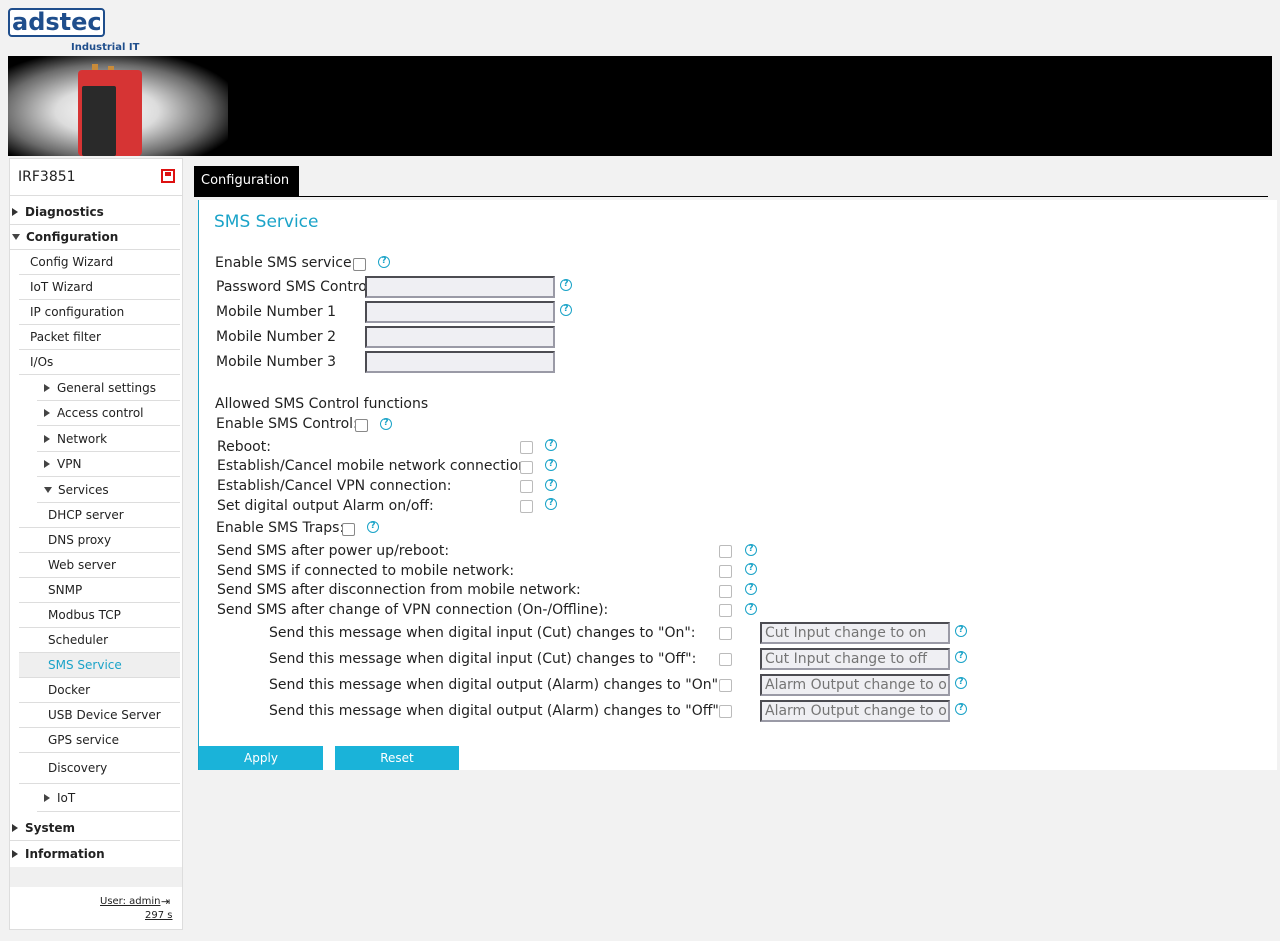 Image resolution: width=1280 pixels, height=941 pixels. What do you see at coordinates (96, 877) in the screenshot?
I see `sidebar-spacer` at bounding box center [96, 877].